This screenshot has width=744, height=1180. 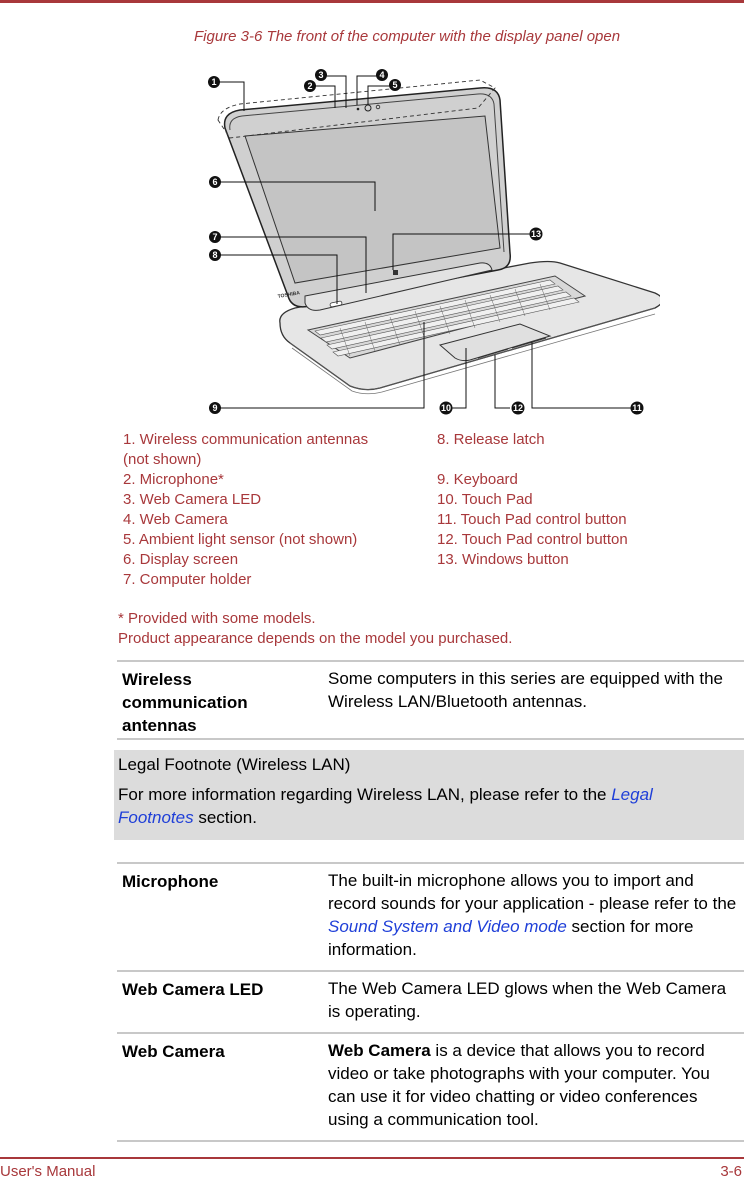 I want to click on svg-text: 9, so click(x=214, y=408).